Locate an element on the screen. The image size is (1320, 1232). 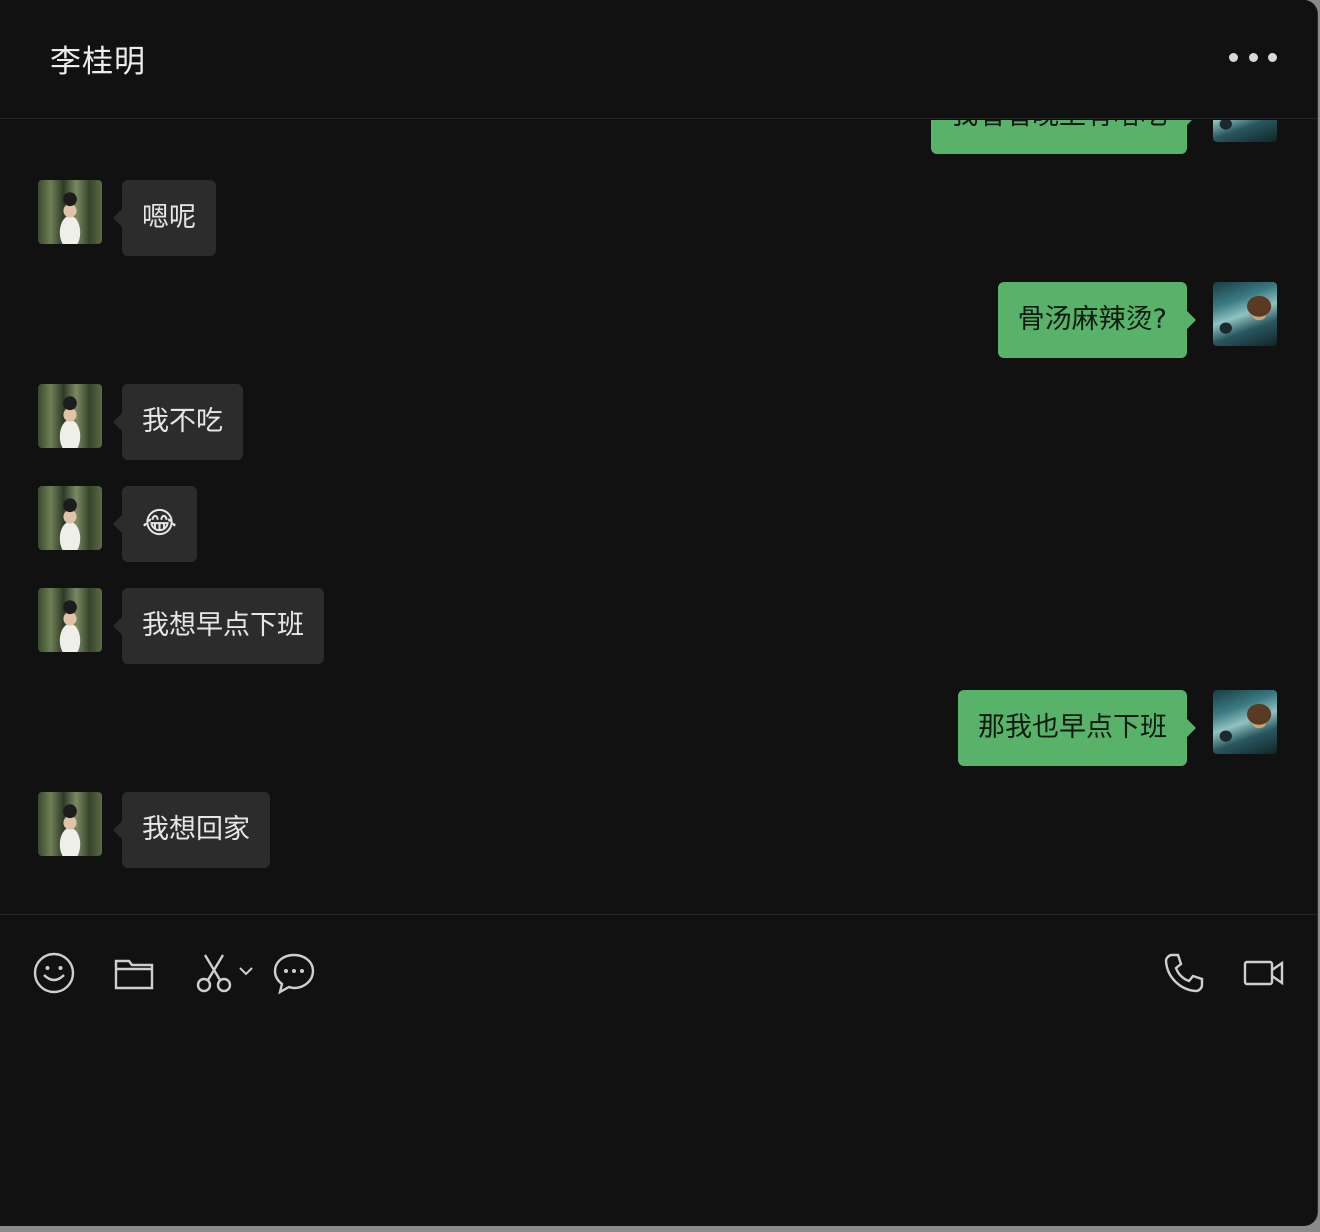
more-dots-icon is located at coordinates (1253, 57).